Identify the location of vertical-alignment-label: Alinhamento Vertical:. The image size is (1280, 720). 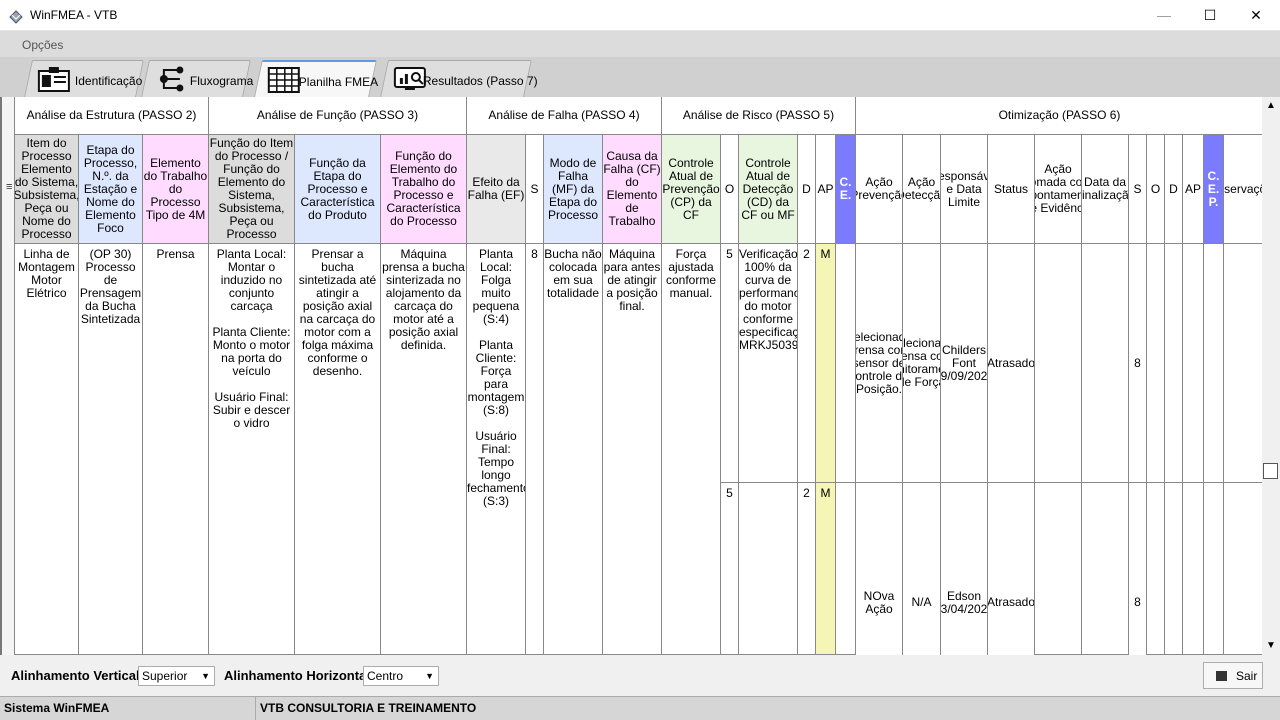
(77, 675).